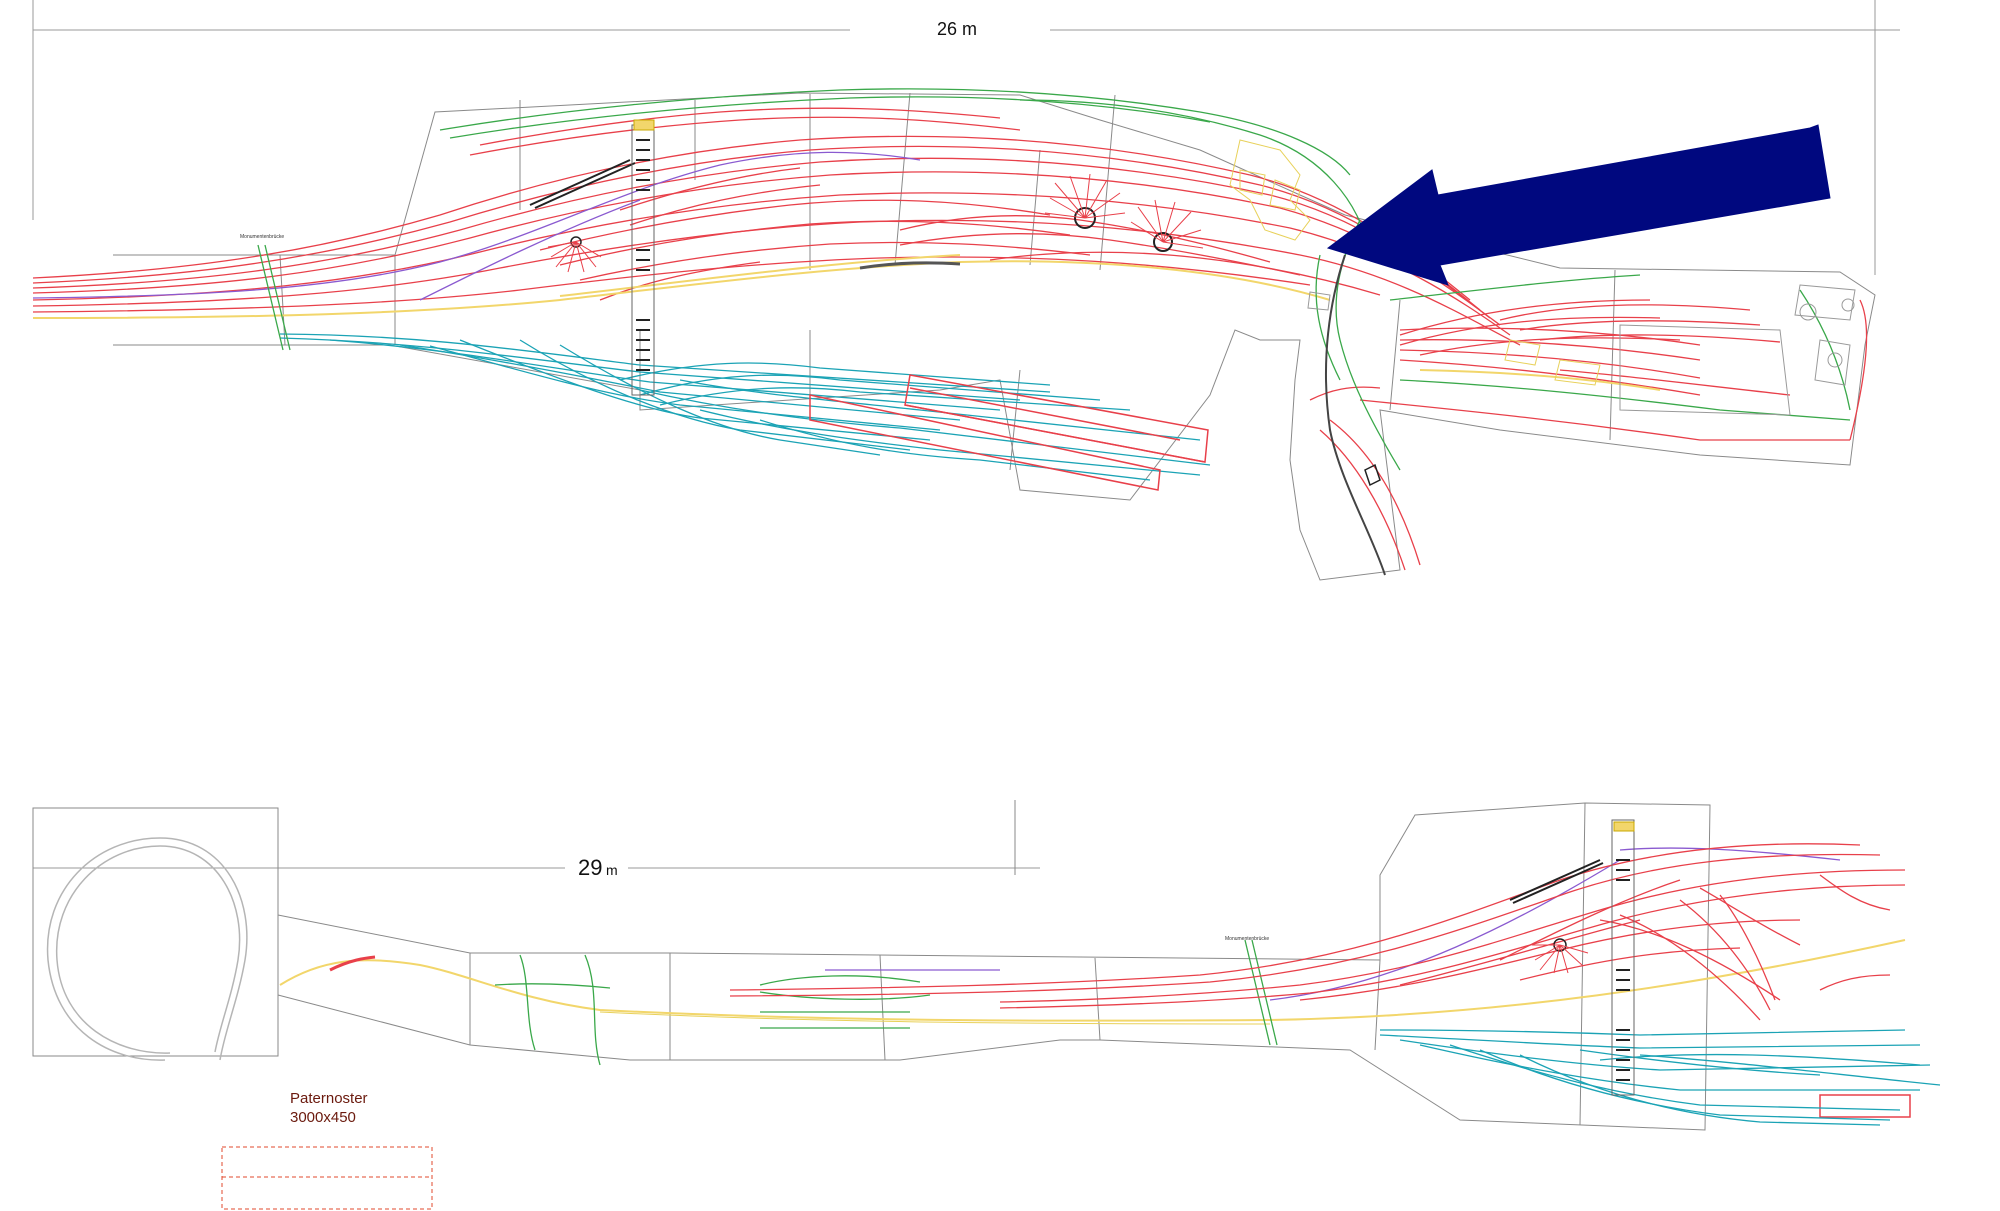 The image size is (2000, 1211). Describe the element at coordinates (323, 1117) in the screenshot. I see `paternoster-size: 3000x450` at that location.